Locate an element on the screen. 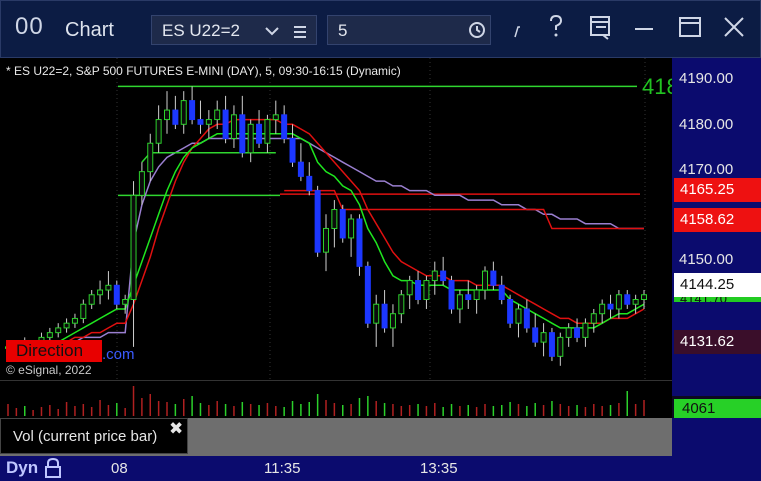 The width and height of the screenshot is (761, 481). volume-label: Vol (current price bar) is located at coordinates (85, 436).